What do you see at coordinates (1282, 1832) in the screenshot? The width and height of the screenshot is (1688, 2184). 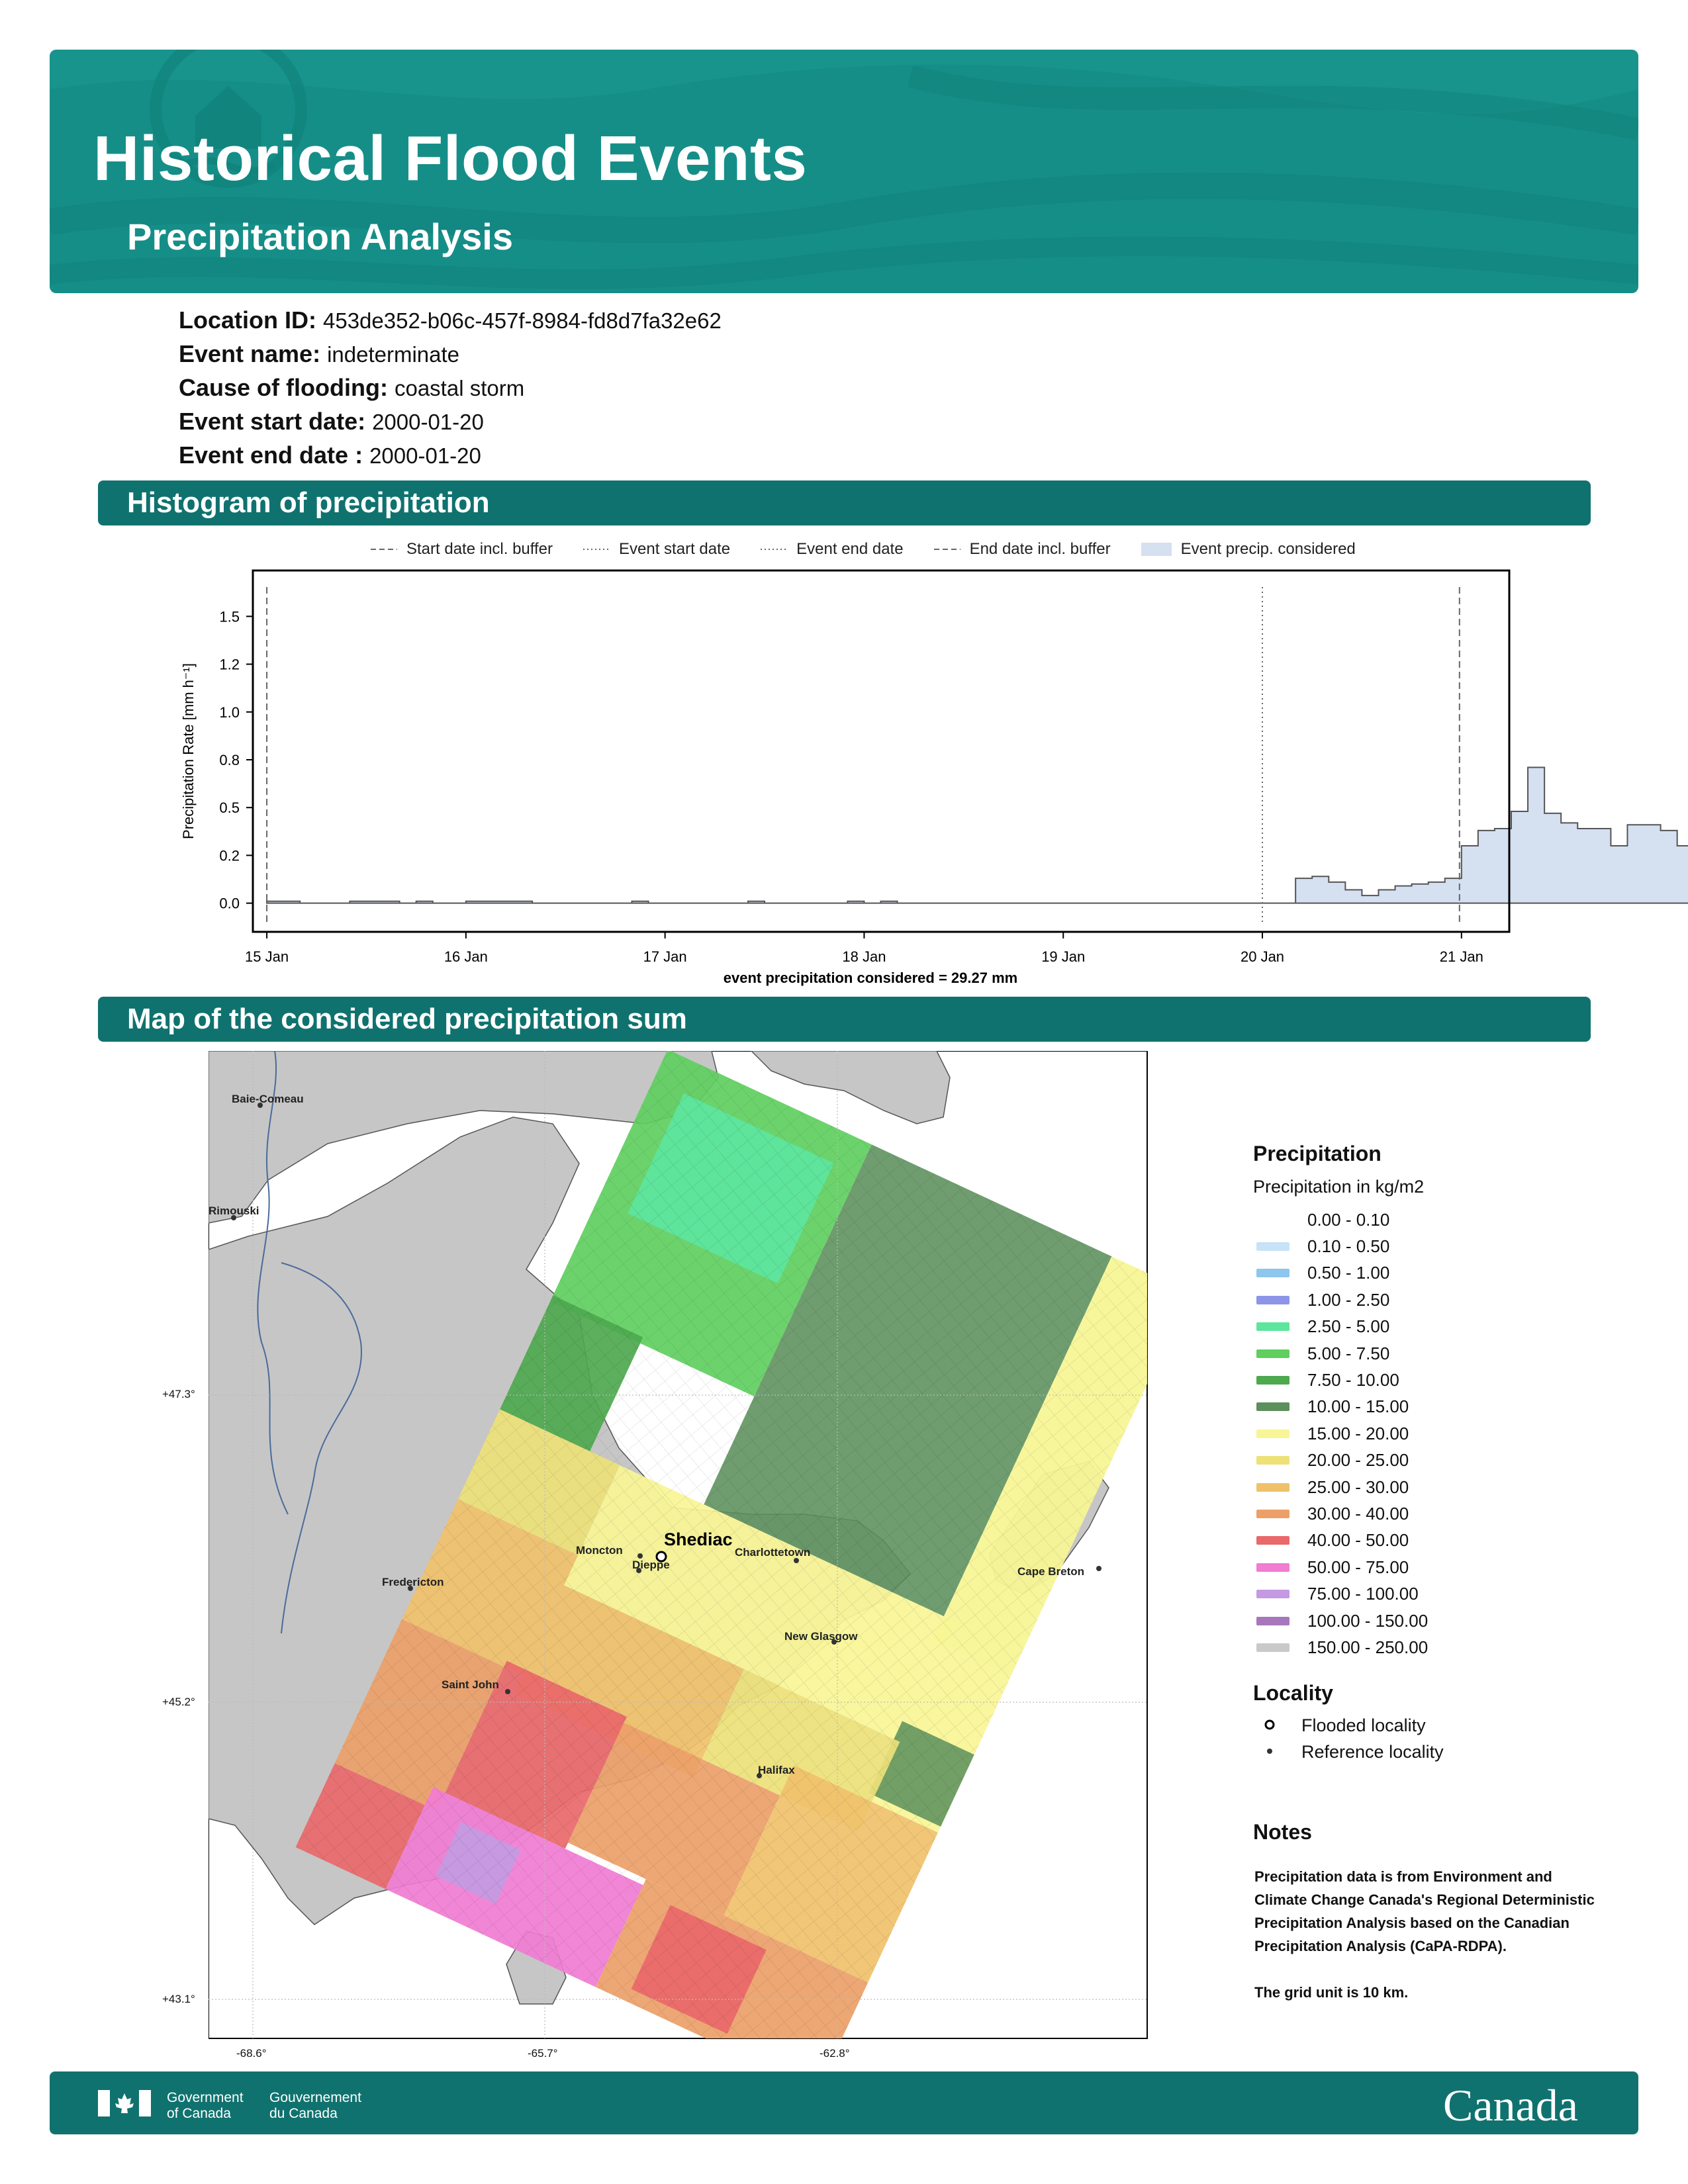 I see `notes-title: Notes` at bounding box center [1282, 1832].